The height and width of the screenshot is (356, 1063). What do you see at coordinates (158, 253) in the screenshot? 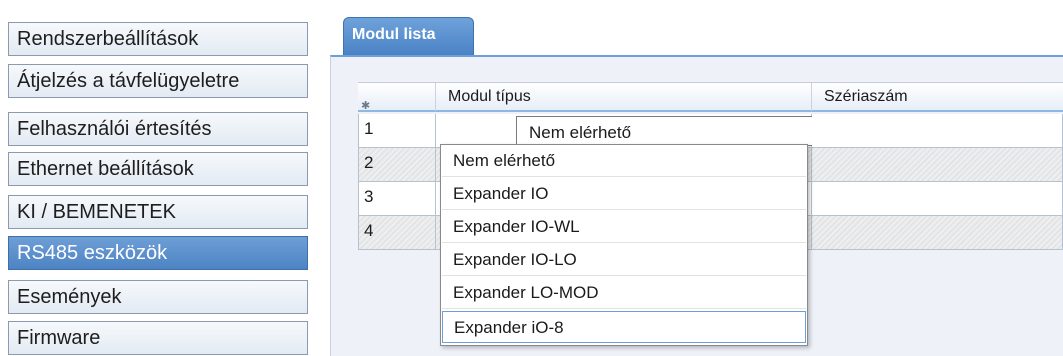
I see `sidebar-item-rs485: RS485 eszközök` at bounding box center [158, 253].